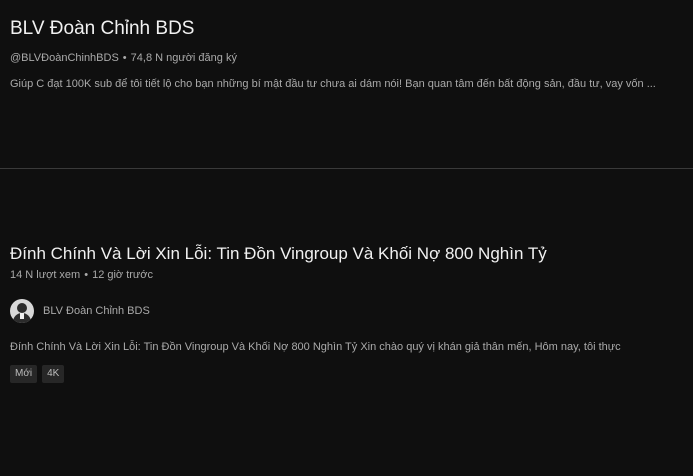 The height and width of the screenshot is (476, 693). I want to click on avatar-head-shape, so click(22, 308).